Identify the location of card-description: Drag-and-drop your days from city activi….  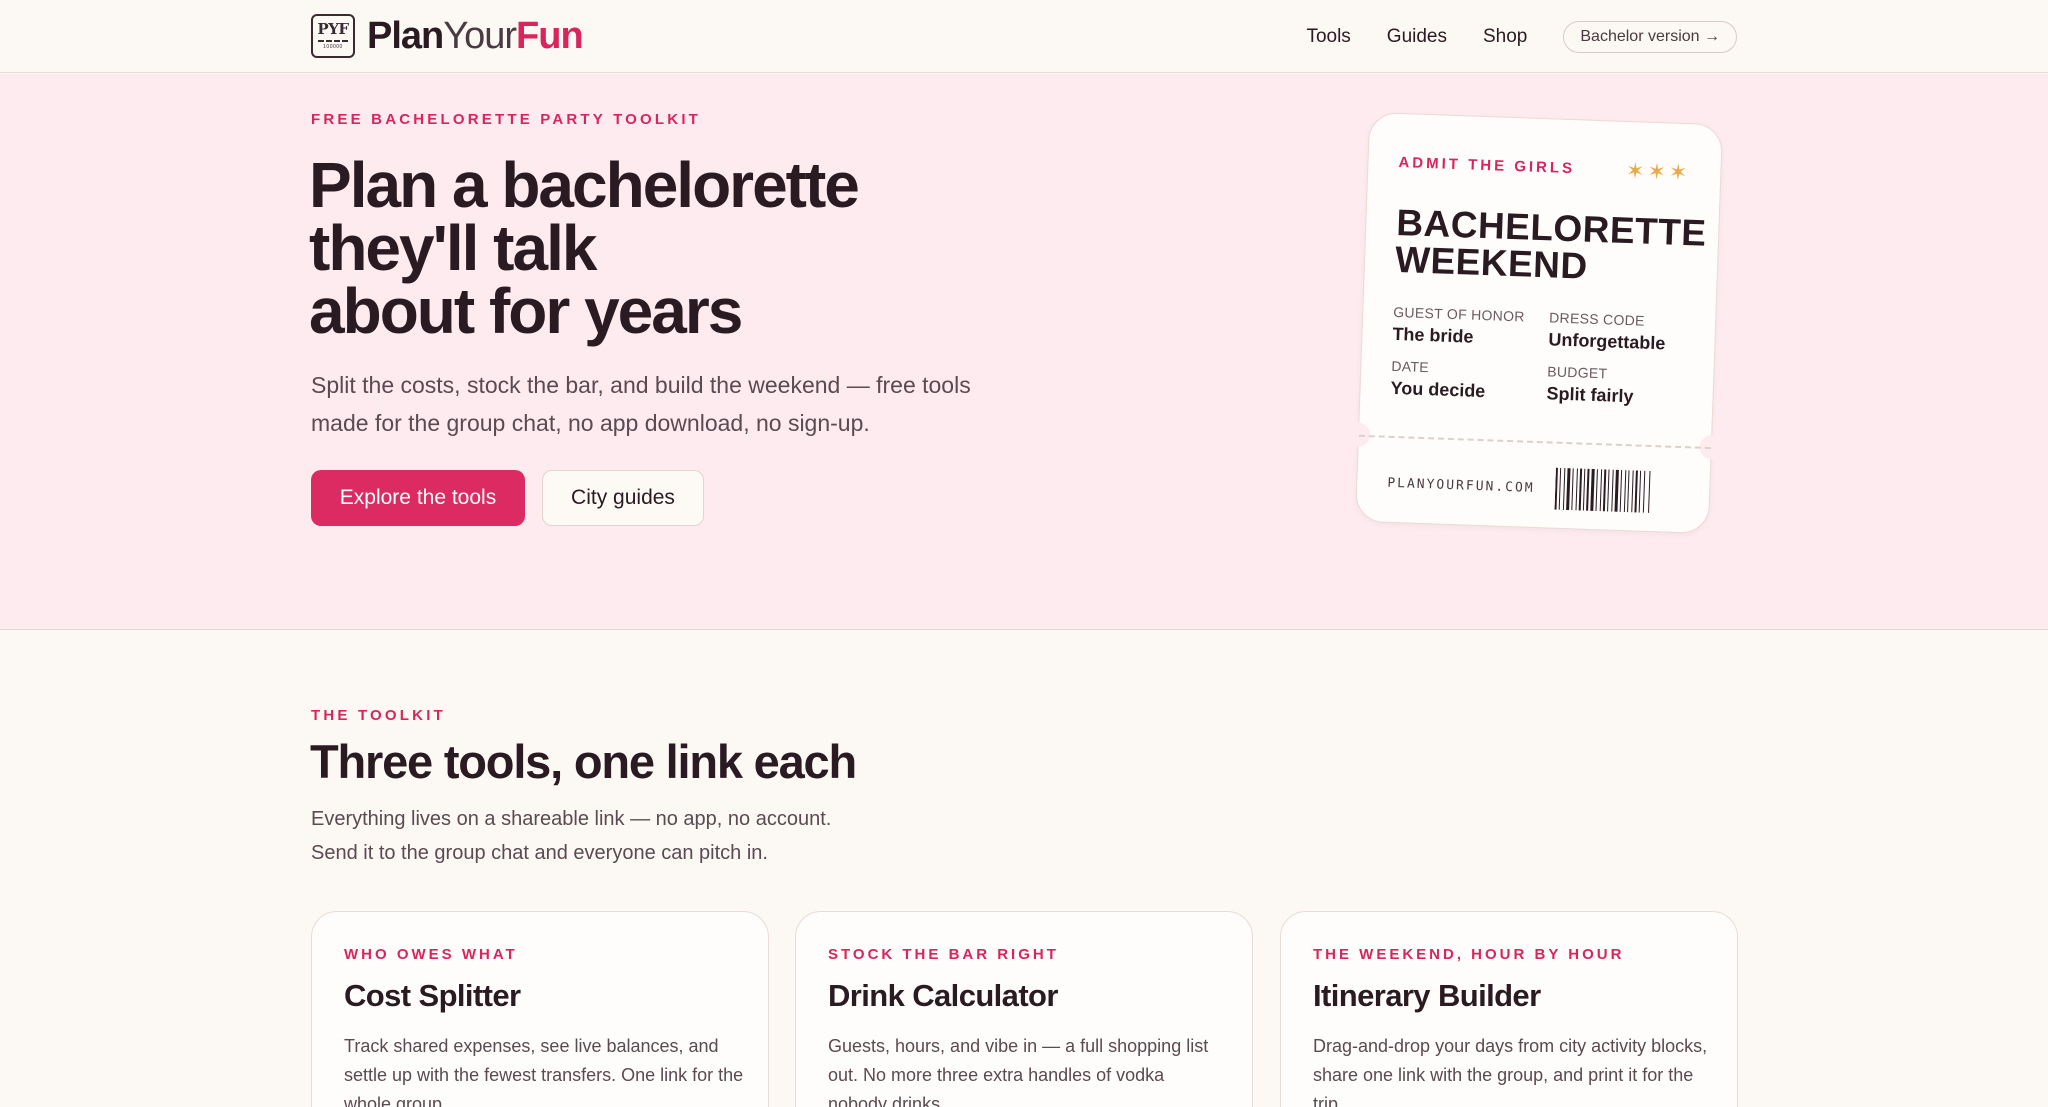
(1510, 1071).